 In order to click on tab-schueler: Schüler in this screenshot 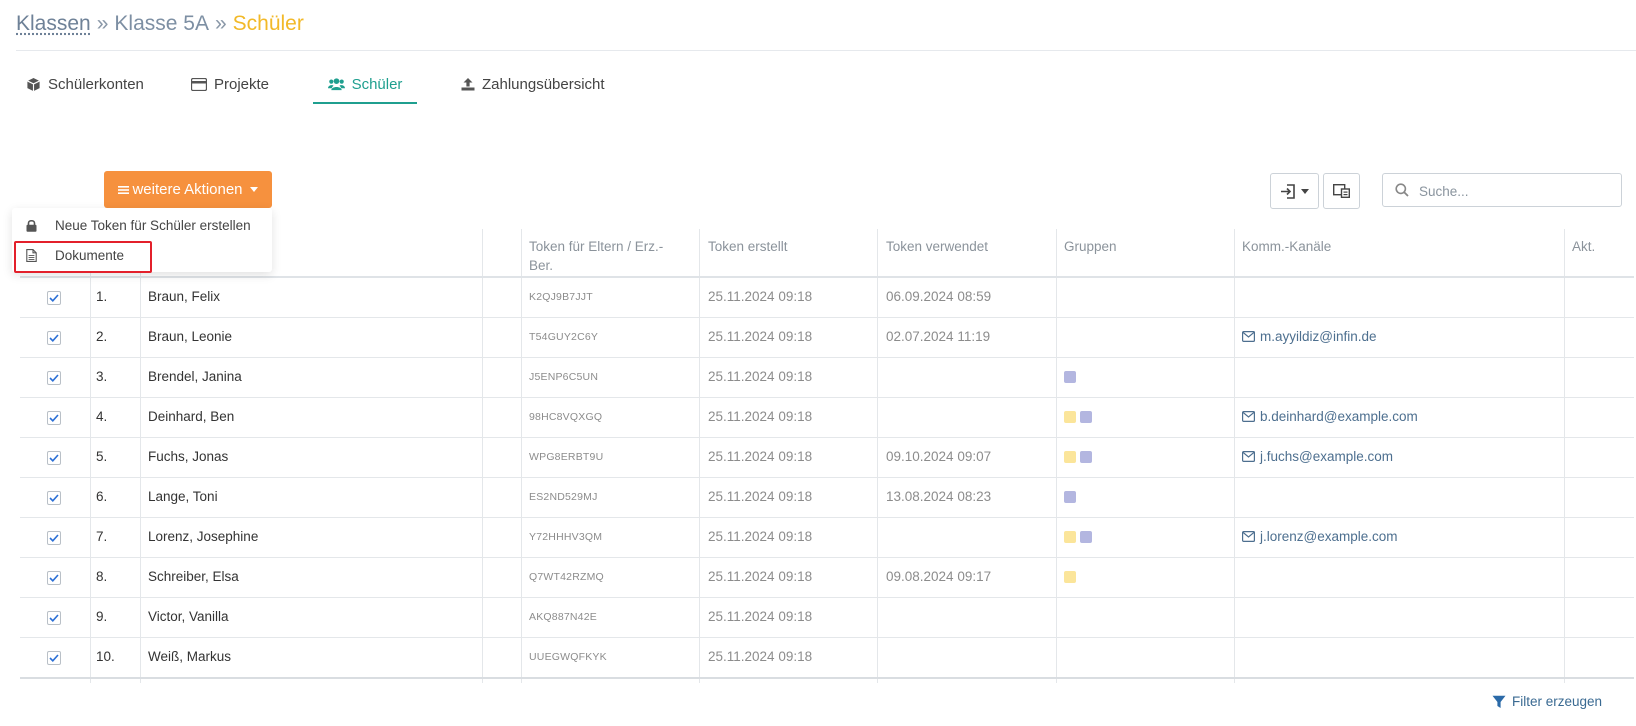, I will do `click(365, 85)`.